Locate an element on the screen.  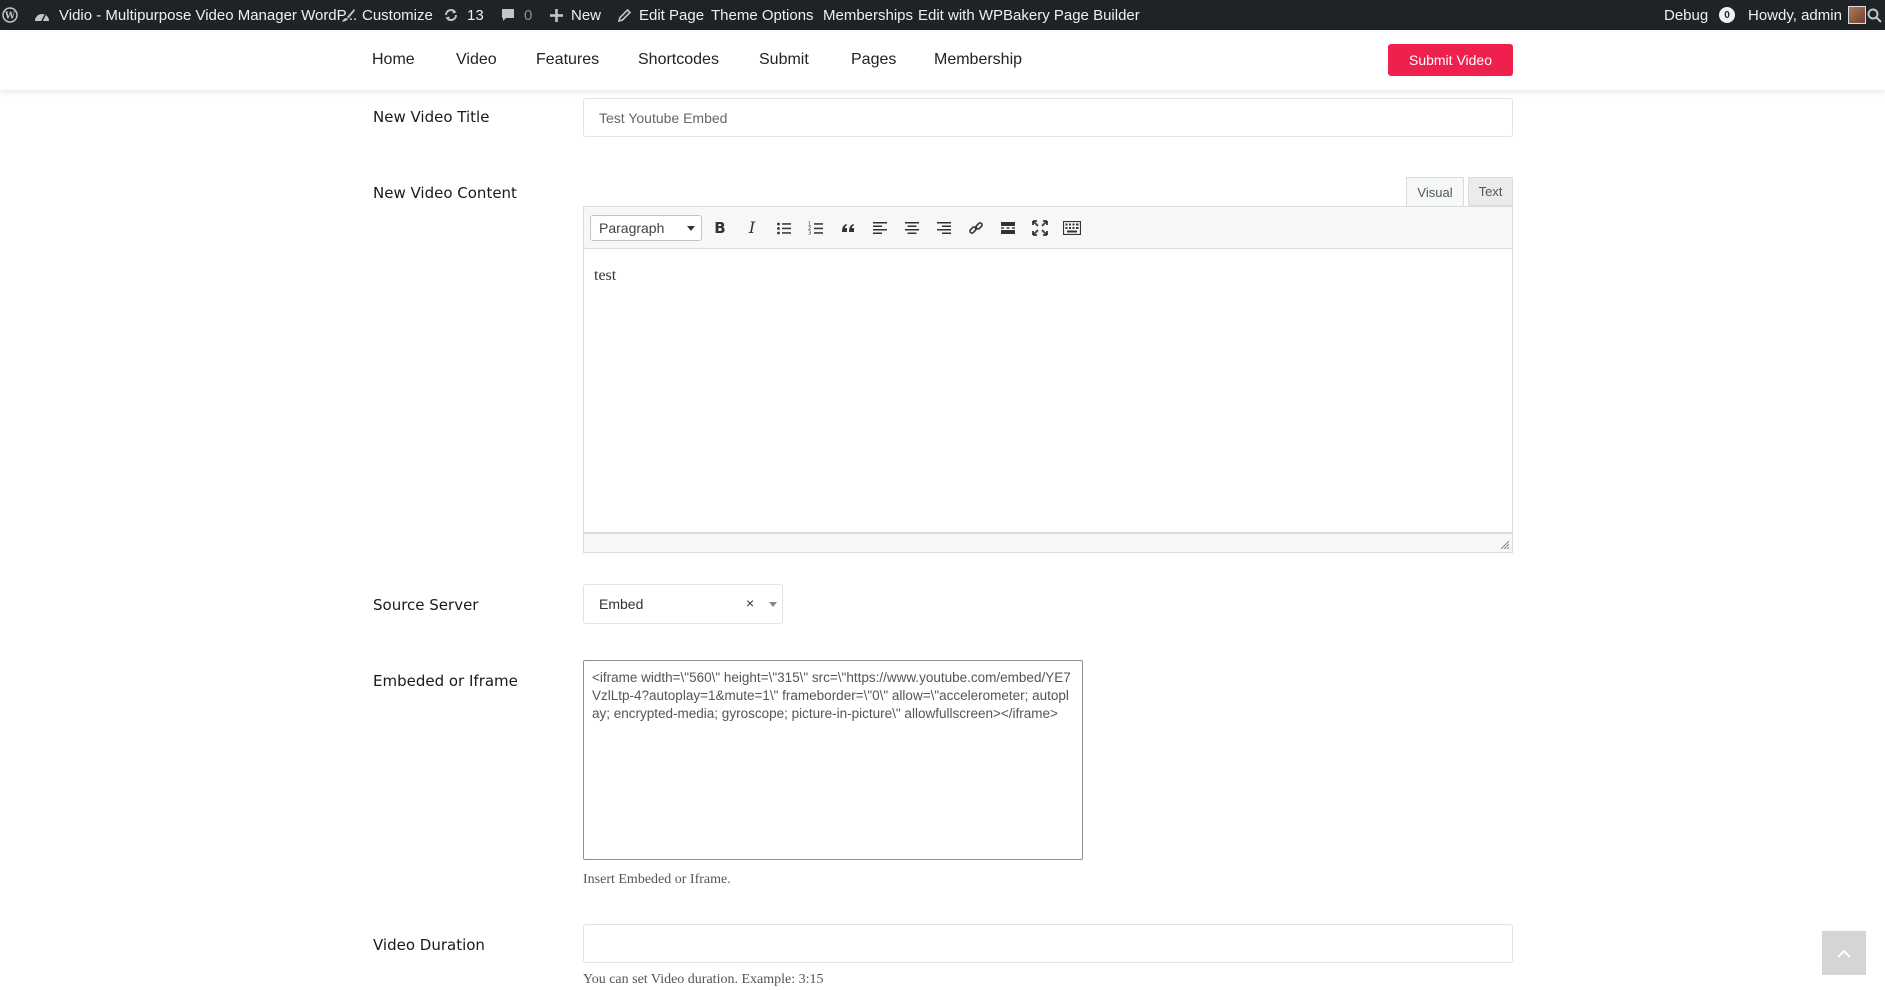
title-label: New Video Title is located at coordinates (431, 117).